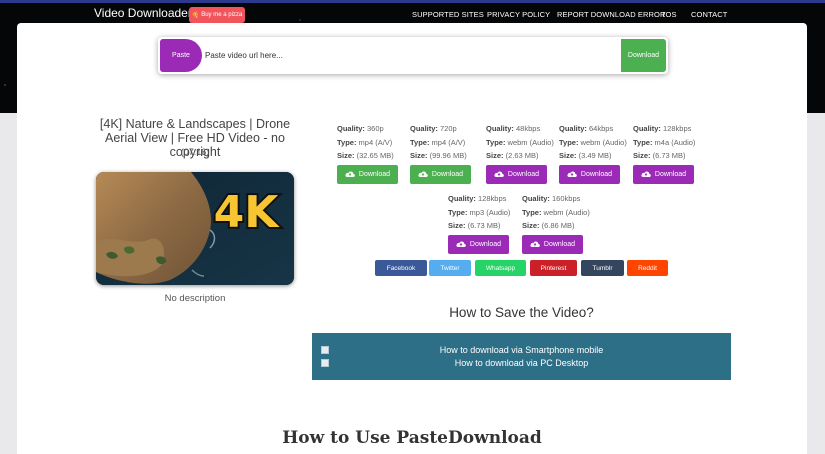 Image resolution: width=825 pixels, height=454 pixels. I want to click on search-download-button: Download, so click(643, 55).